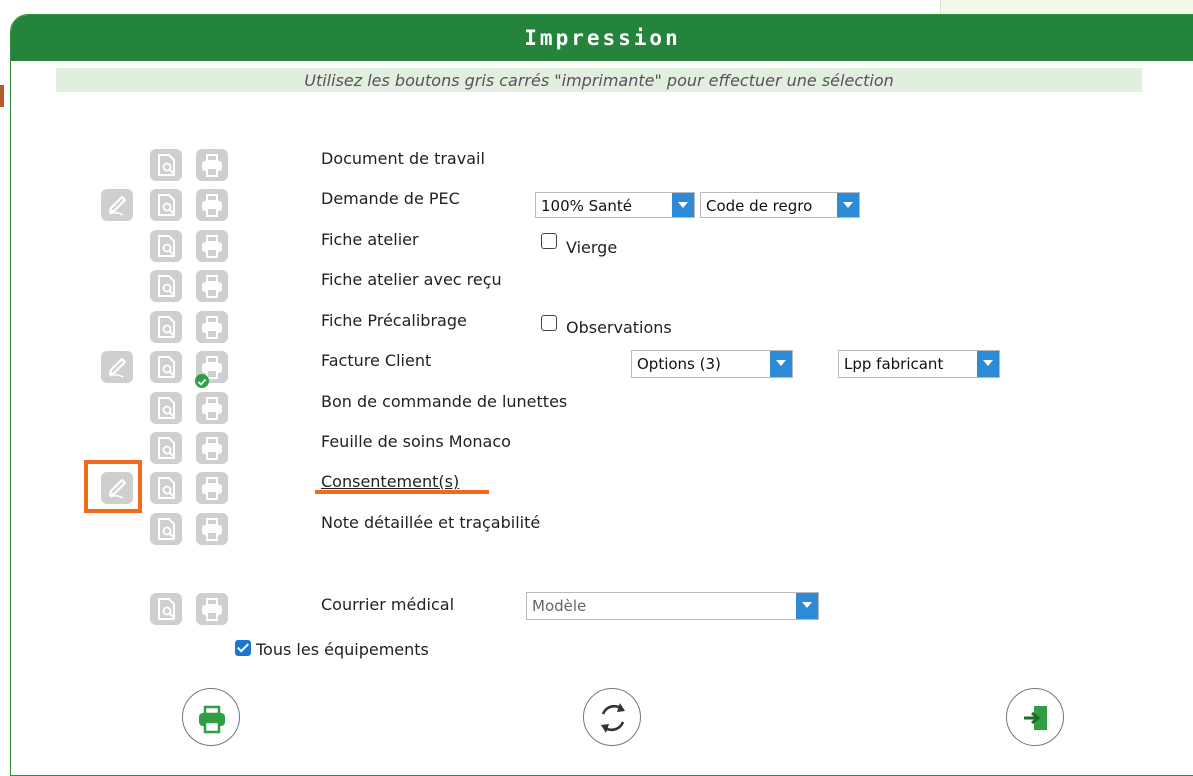  What do you see at coordinates (243, 648) in the screenshot?
I see `tous-equipements-checkbox` at bounding box center [243, 648].